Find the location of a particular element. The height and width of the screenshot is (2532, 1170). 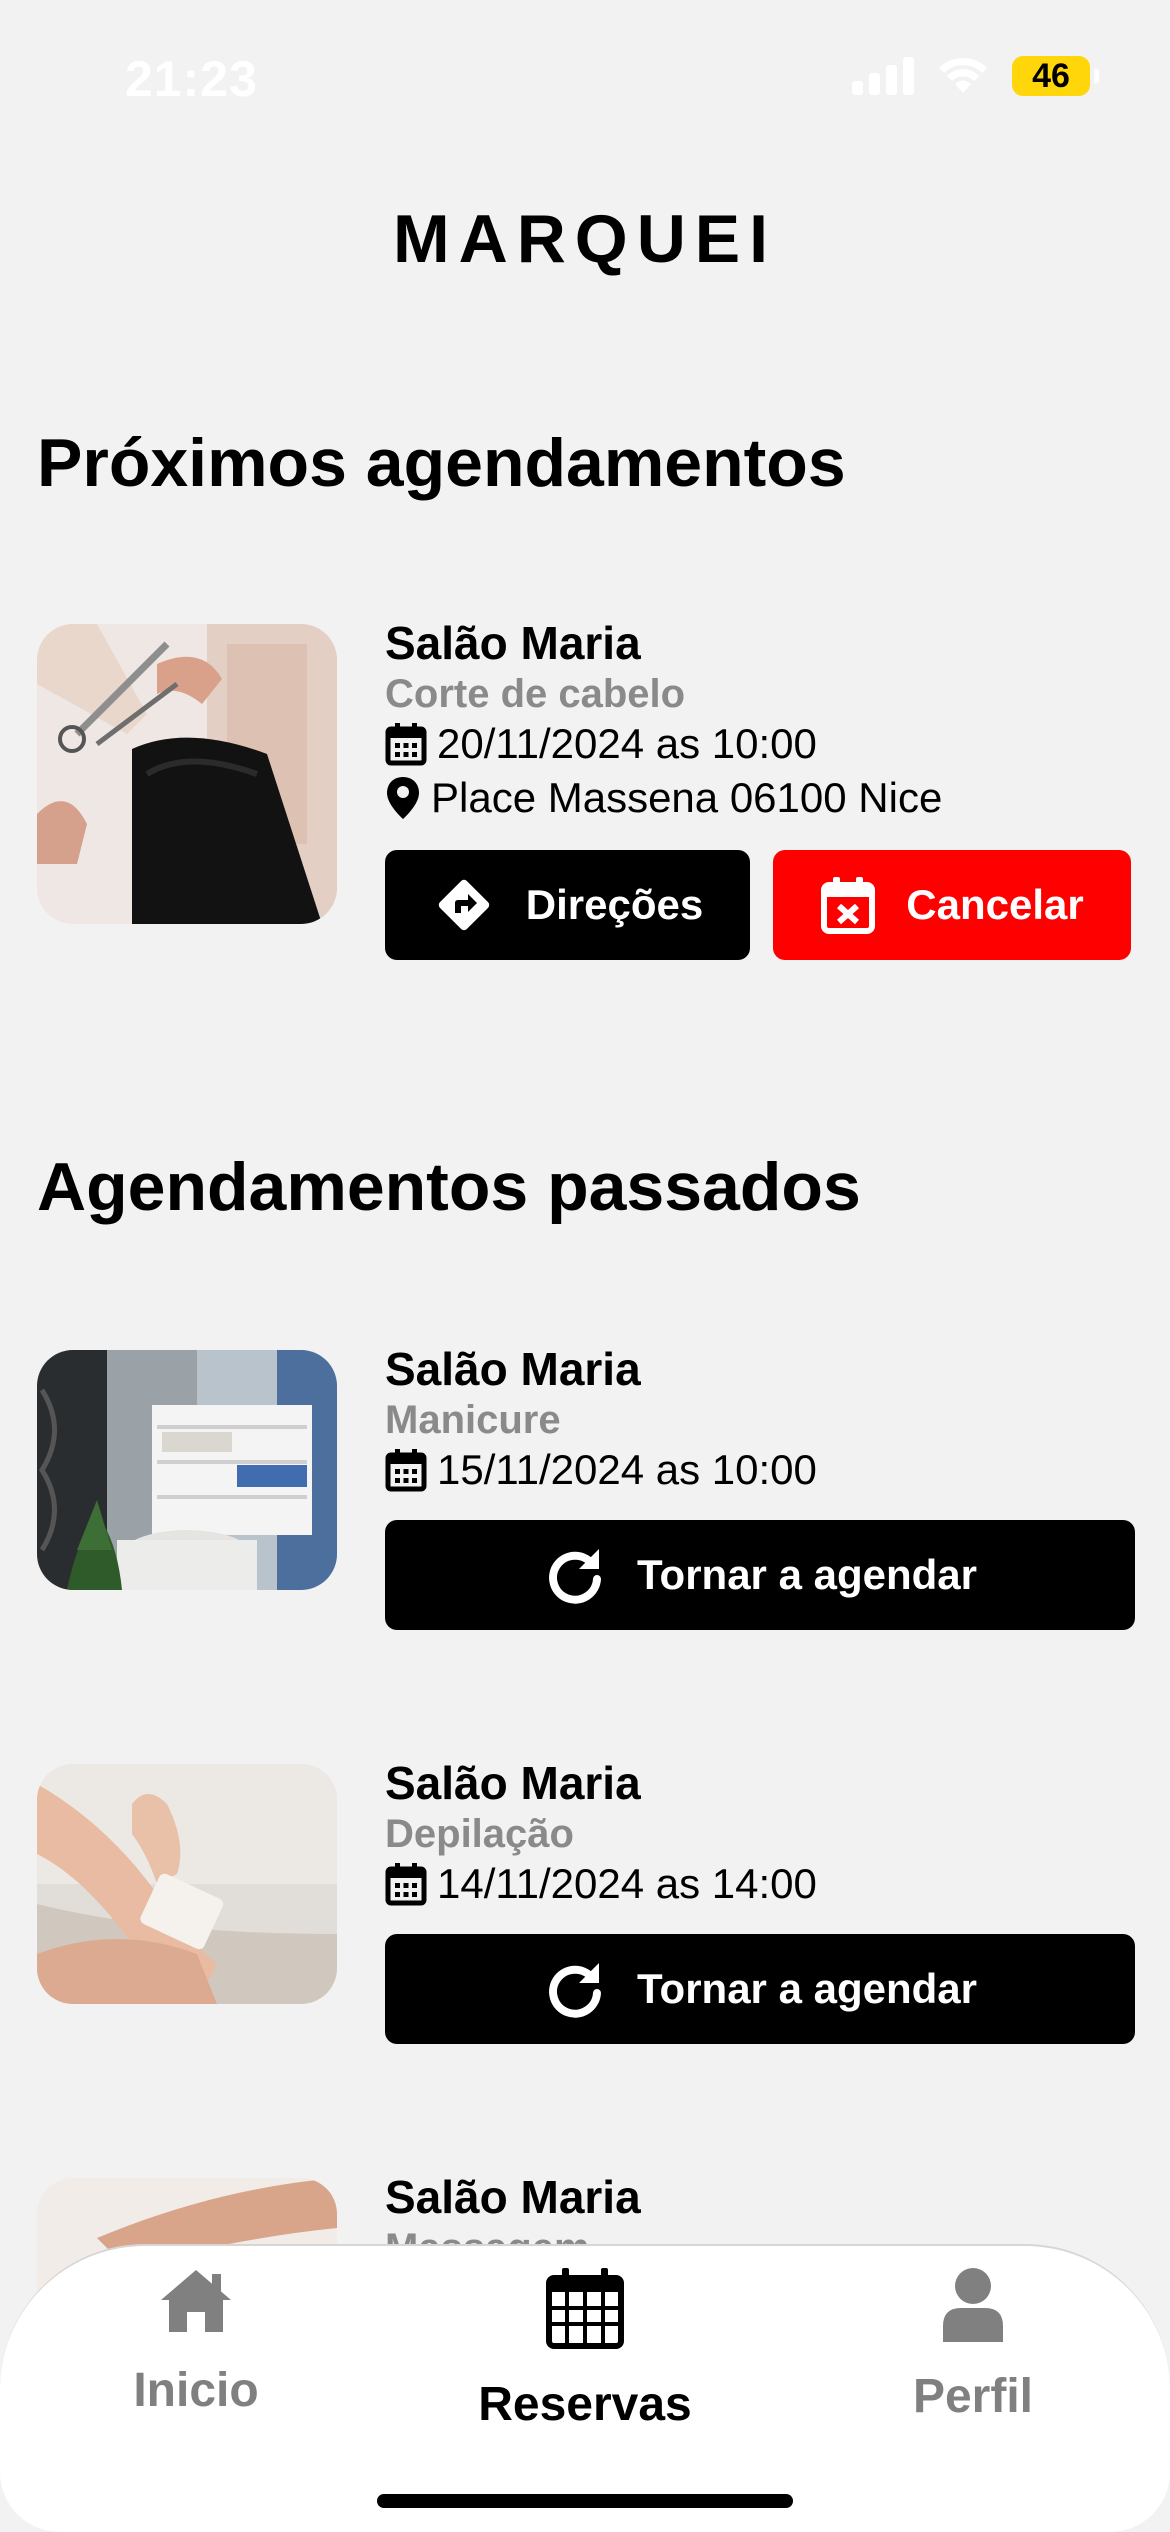

past-section-title: Agendamentos passados is located at coordinates (449, 1187).